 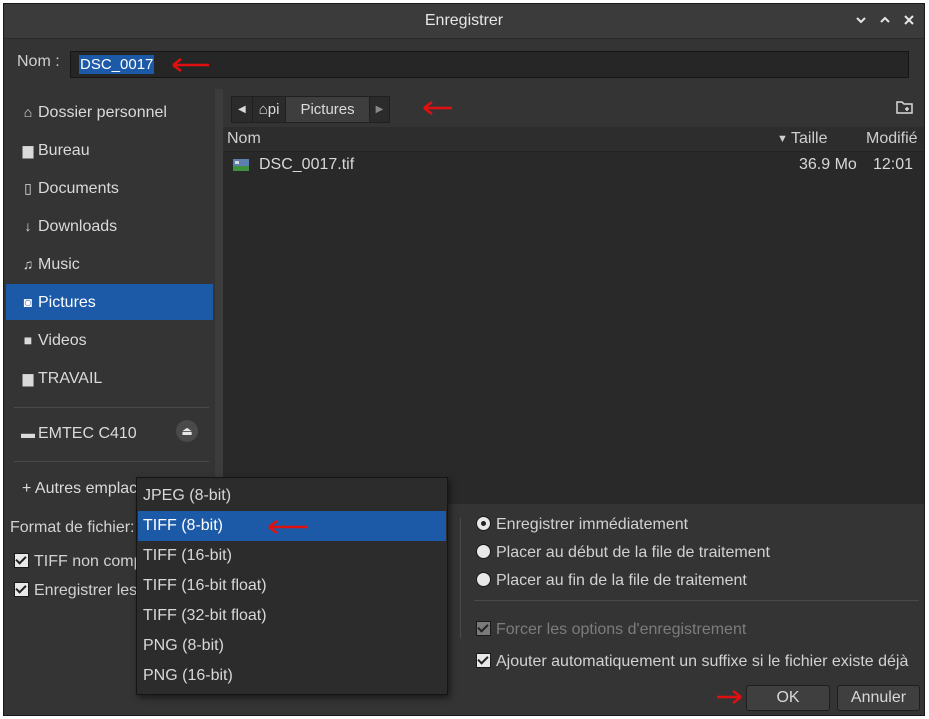 I want to click on name-label: Nom :, so click(x=38, y=61).